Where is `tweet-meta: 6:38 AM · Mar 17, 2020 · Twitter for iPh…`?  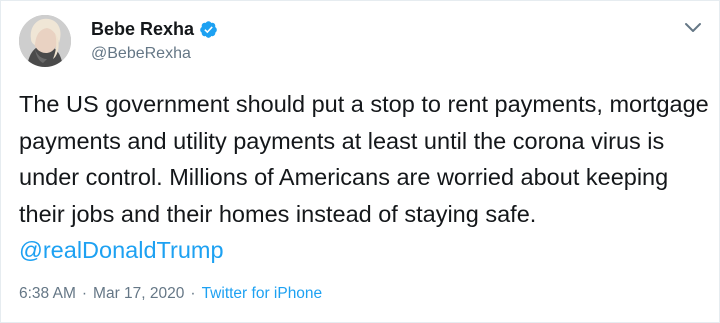
tweet-meta: 6:38 AM · Mar 17, 2020 · Twitter for iPh… is located at coordinates (170, 294).